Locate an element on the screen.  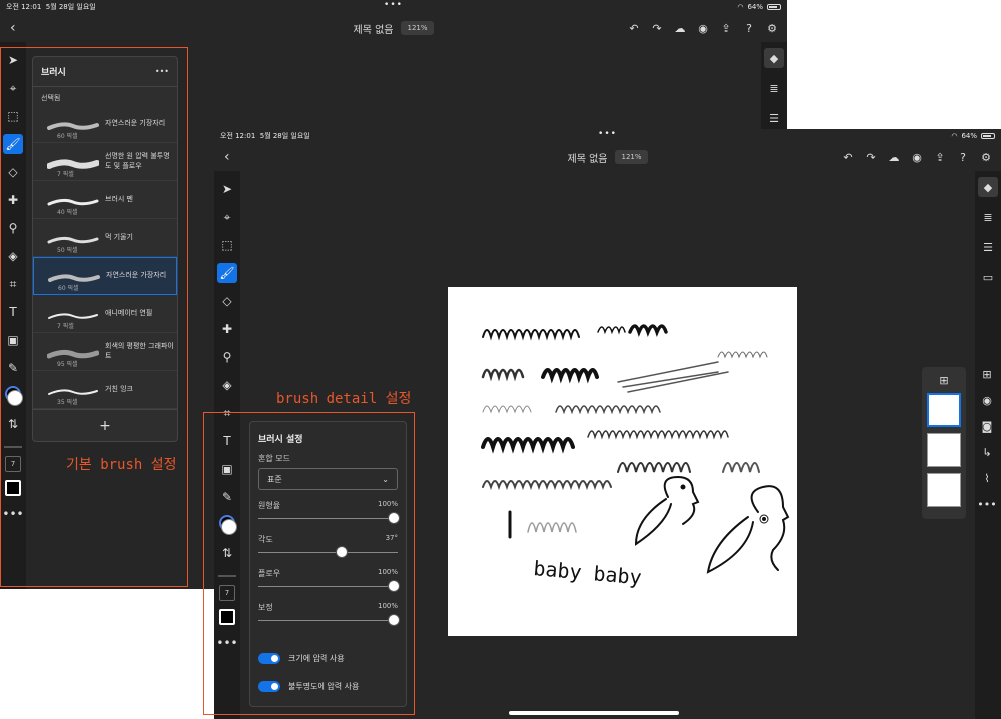
canvas-handwritten-text: baby baby is located at coordinates (588, 572).